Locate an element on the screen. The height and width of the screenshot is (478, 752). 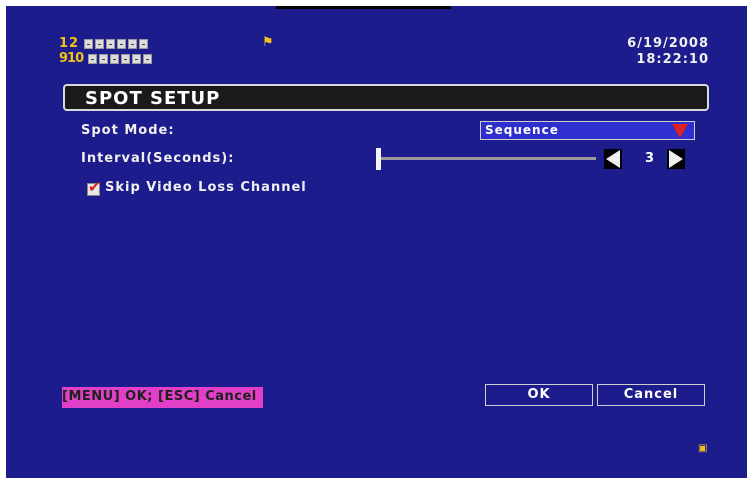
interval-slider-handle is located at coordinates (378, 159).